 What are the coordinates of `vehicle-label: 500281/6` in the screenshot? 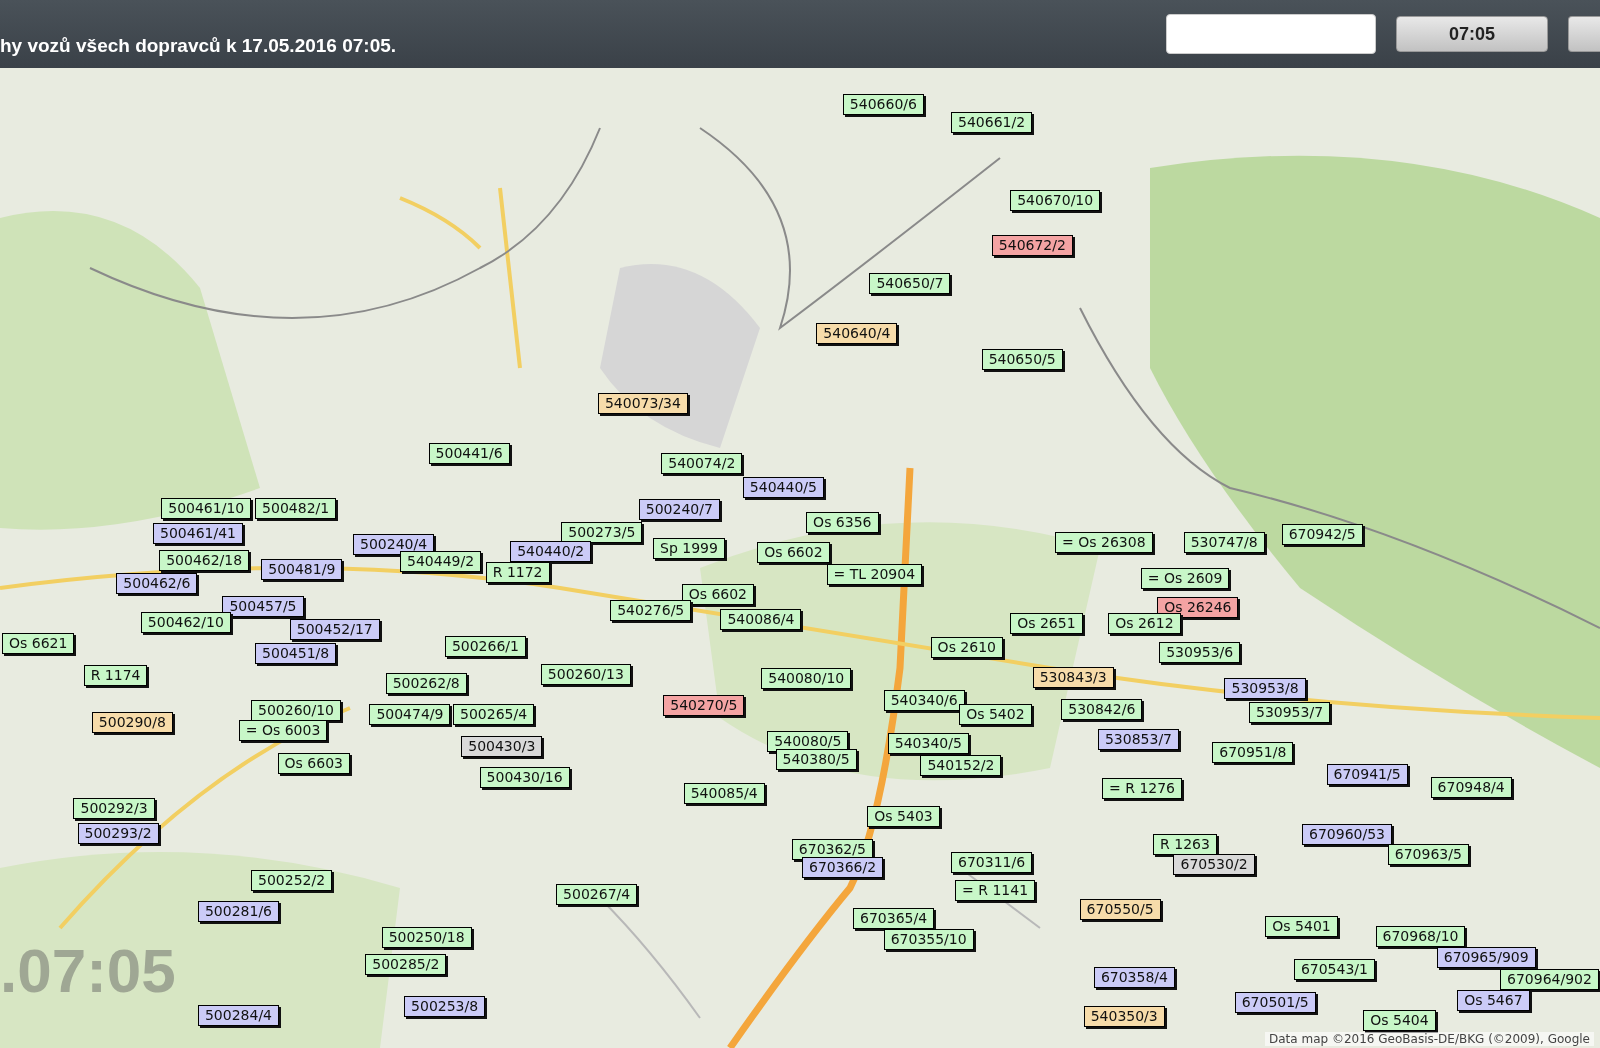 It's located at (238, 911).